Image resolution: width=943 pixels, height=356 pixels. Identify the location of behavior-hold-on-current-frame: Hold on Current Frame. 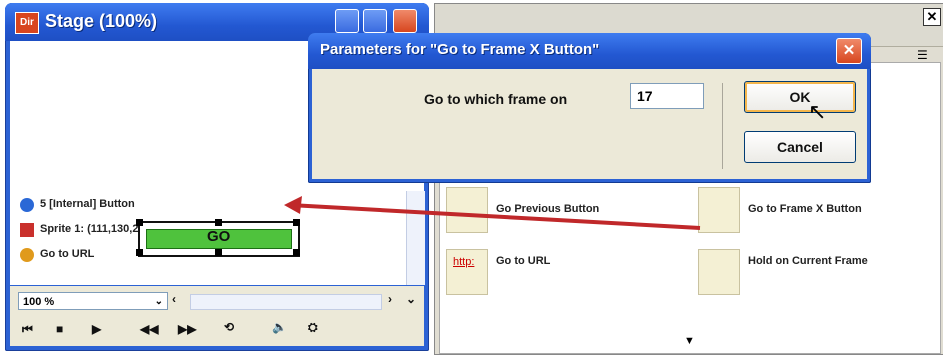
(808, 261).